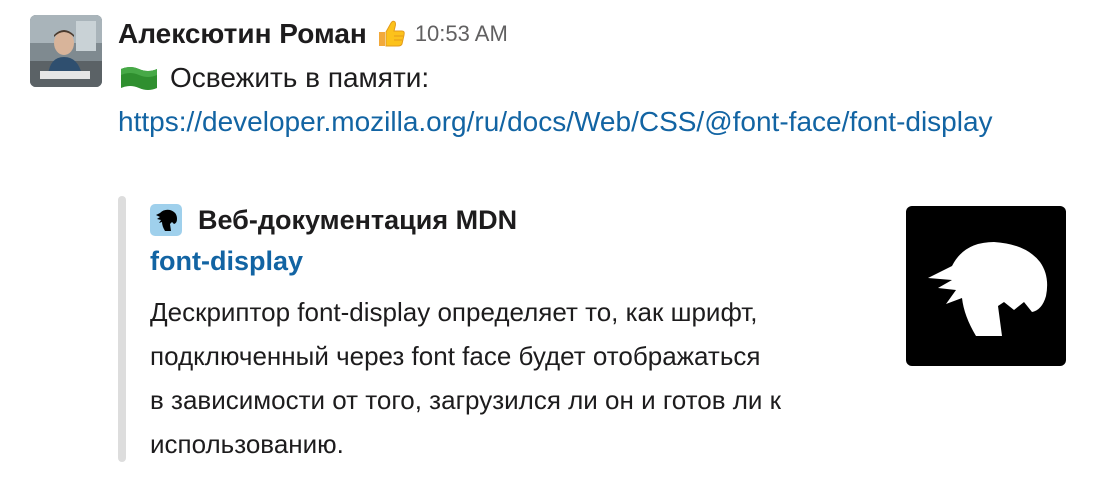 This screenshot has width=1098, height=480. I want to click on message-header: Алексютин Роман 10:53 AM, so click(313, 34).